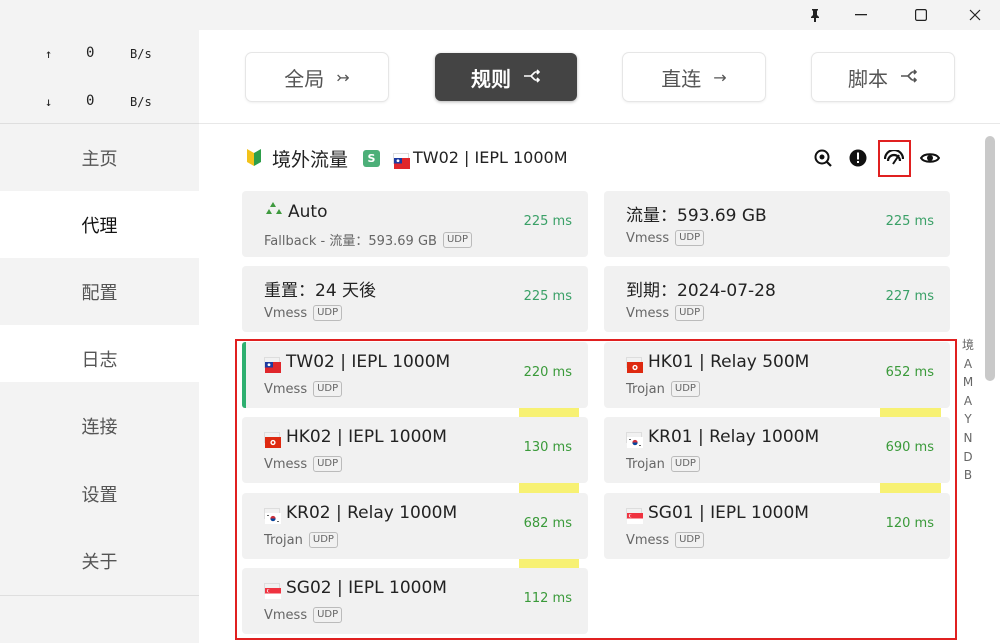  What do you see at coordinates (777, 299) in the screenshot?
I see `proxy-card-expiry: 到期：2024-07-28 Vmess UDP 227 ms` at bounding box center [777, 299].